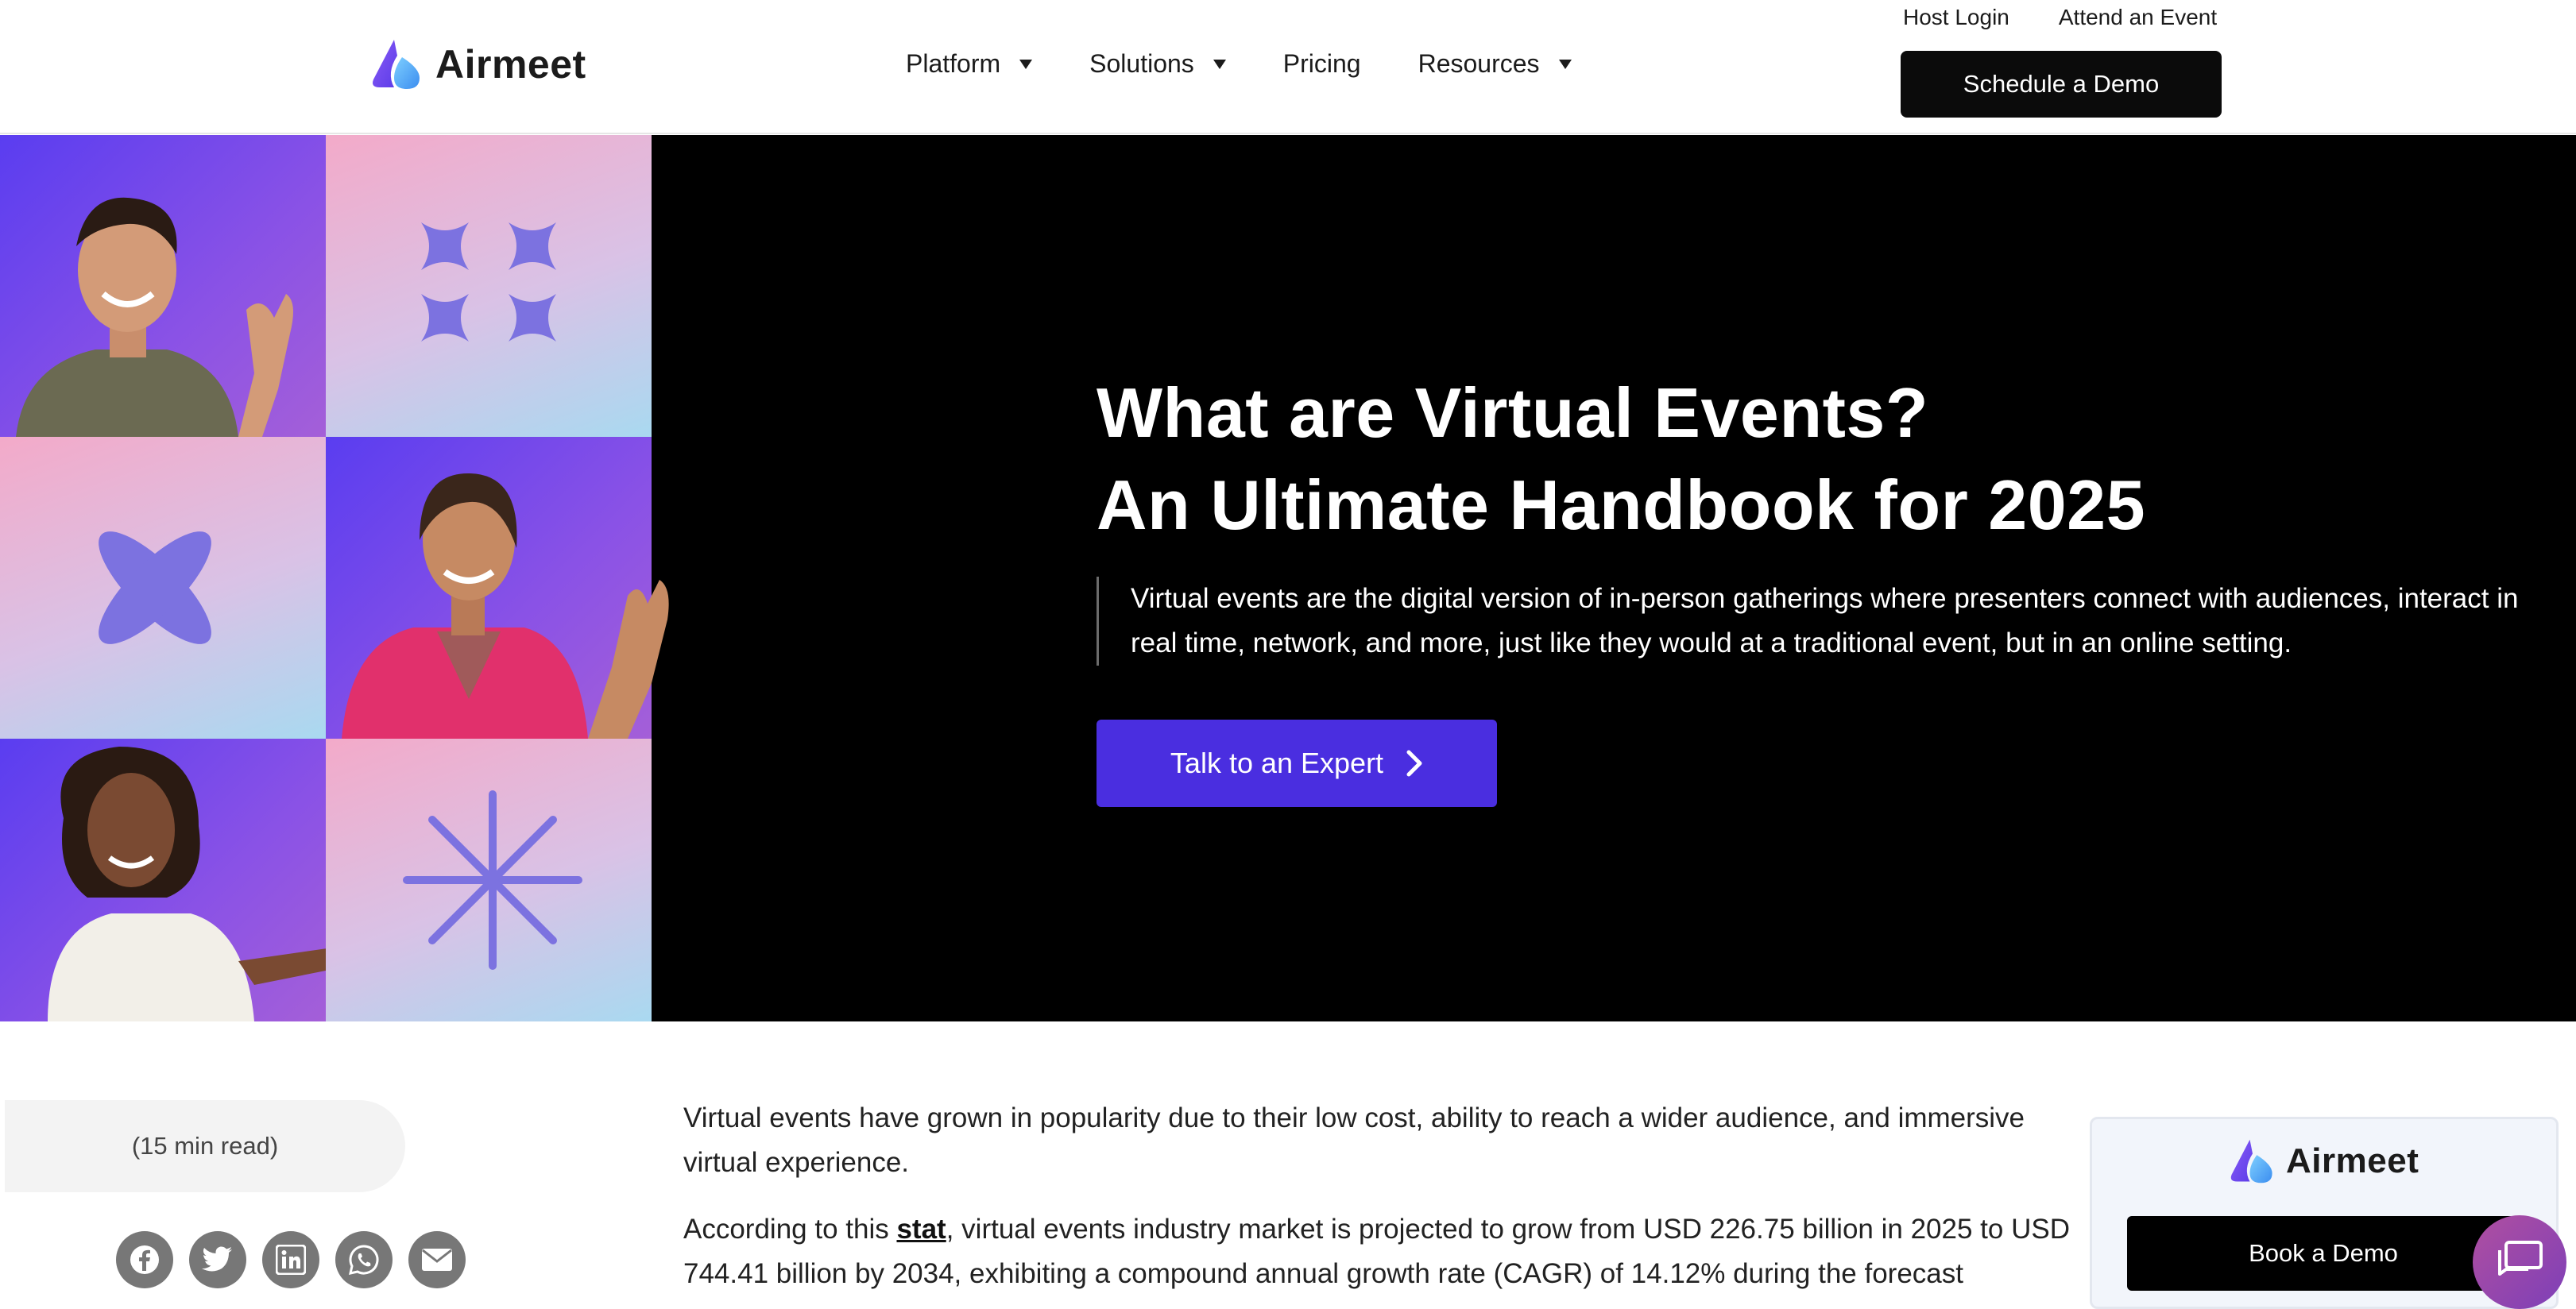  I want to click on four-sparkles-icon, so click(488, 282).